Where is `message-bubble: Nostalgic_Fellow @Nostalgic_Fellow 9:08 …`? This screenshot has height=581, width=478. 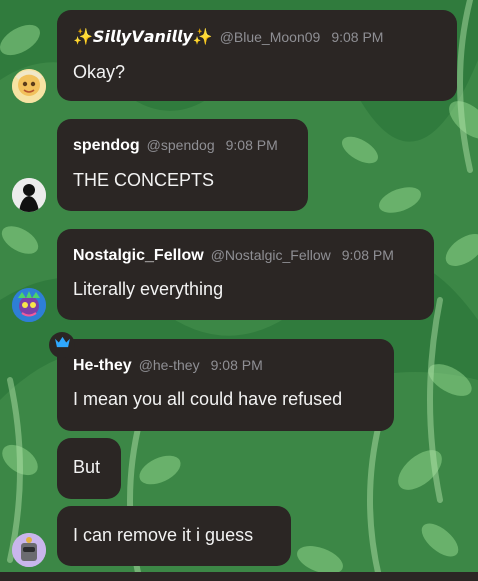 message-bubble: Nostalgic_Fellow @Nostalgic_Fellow 9:08 … is located at coordinates (245, 274).